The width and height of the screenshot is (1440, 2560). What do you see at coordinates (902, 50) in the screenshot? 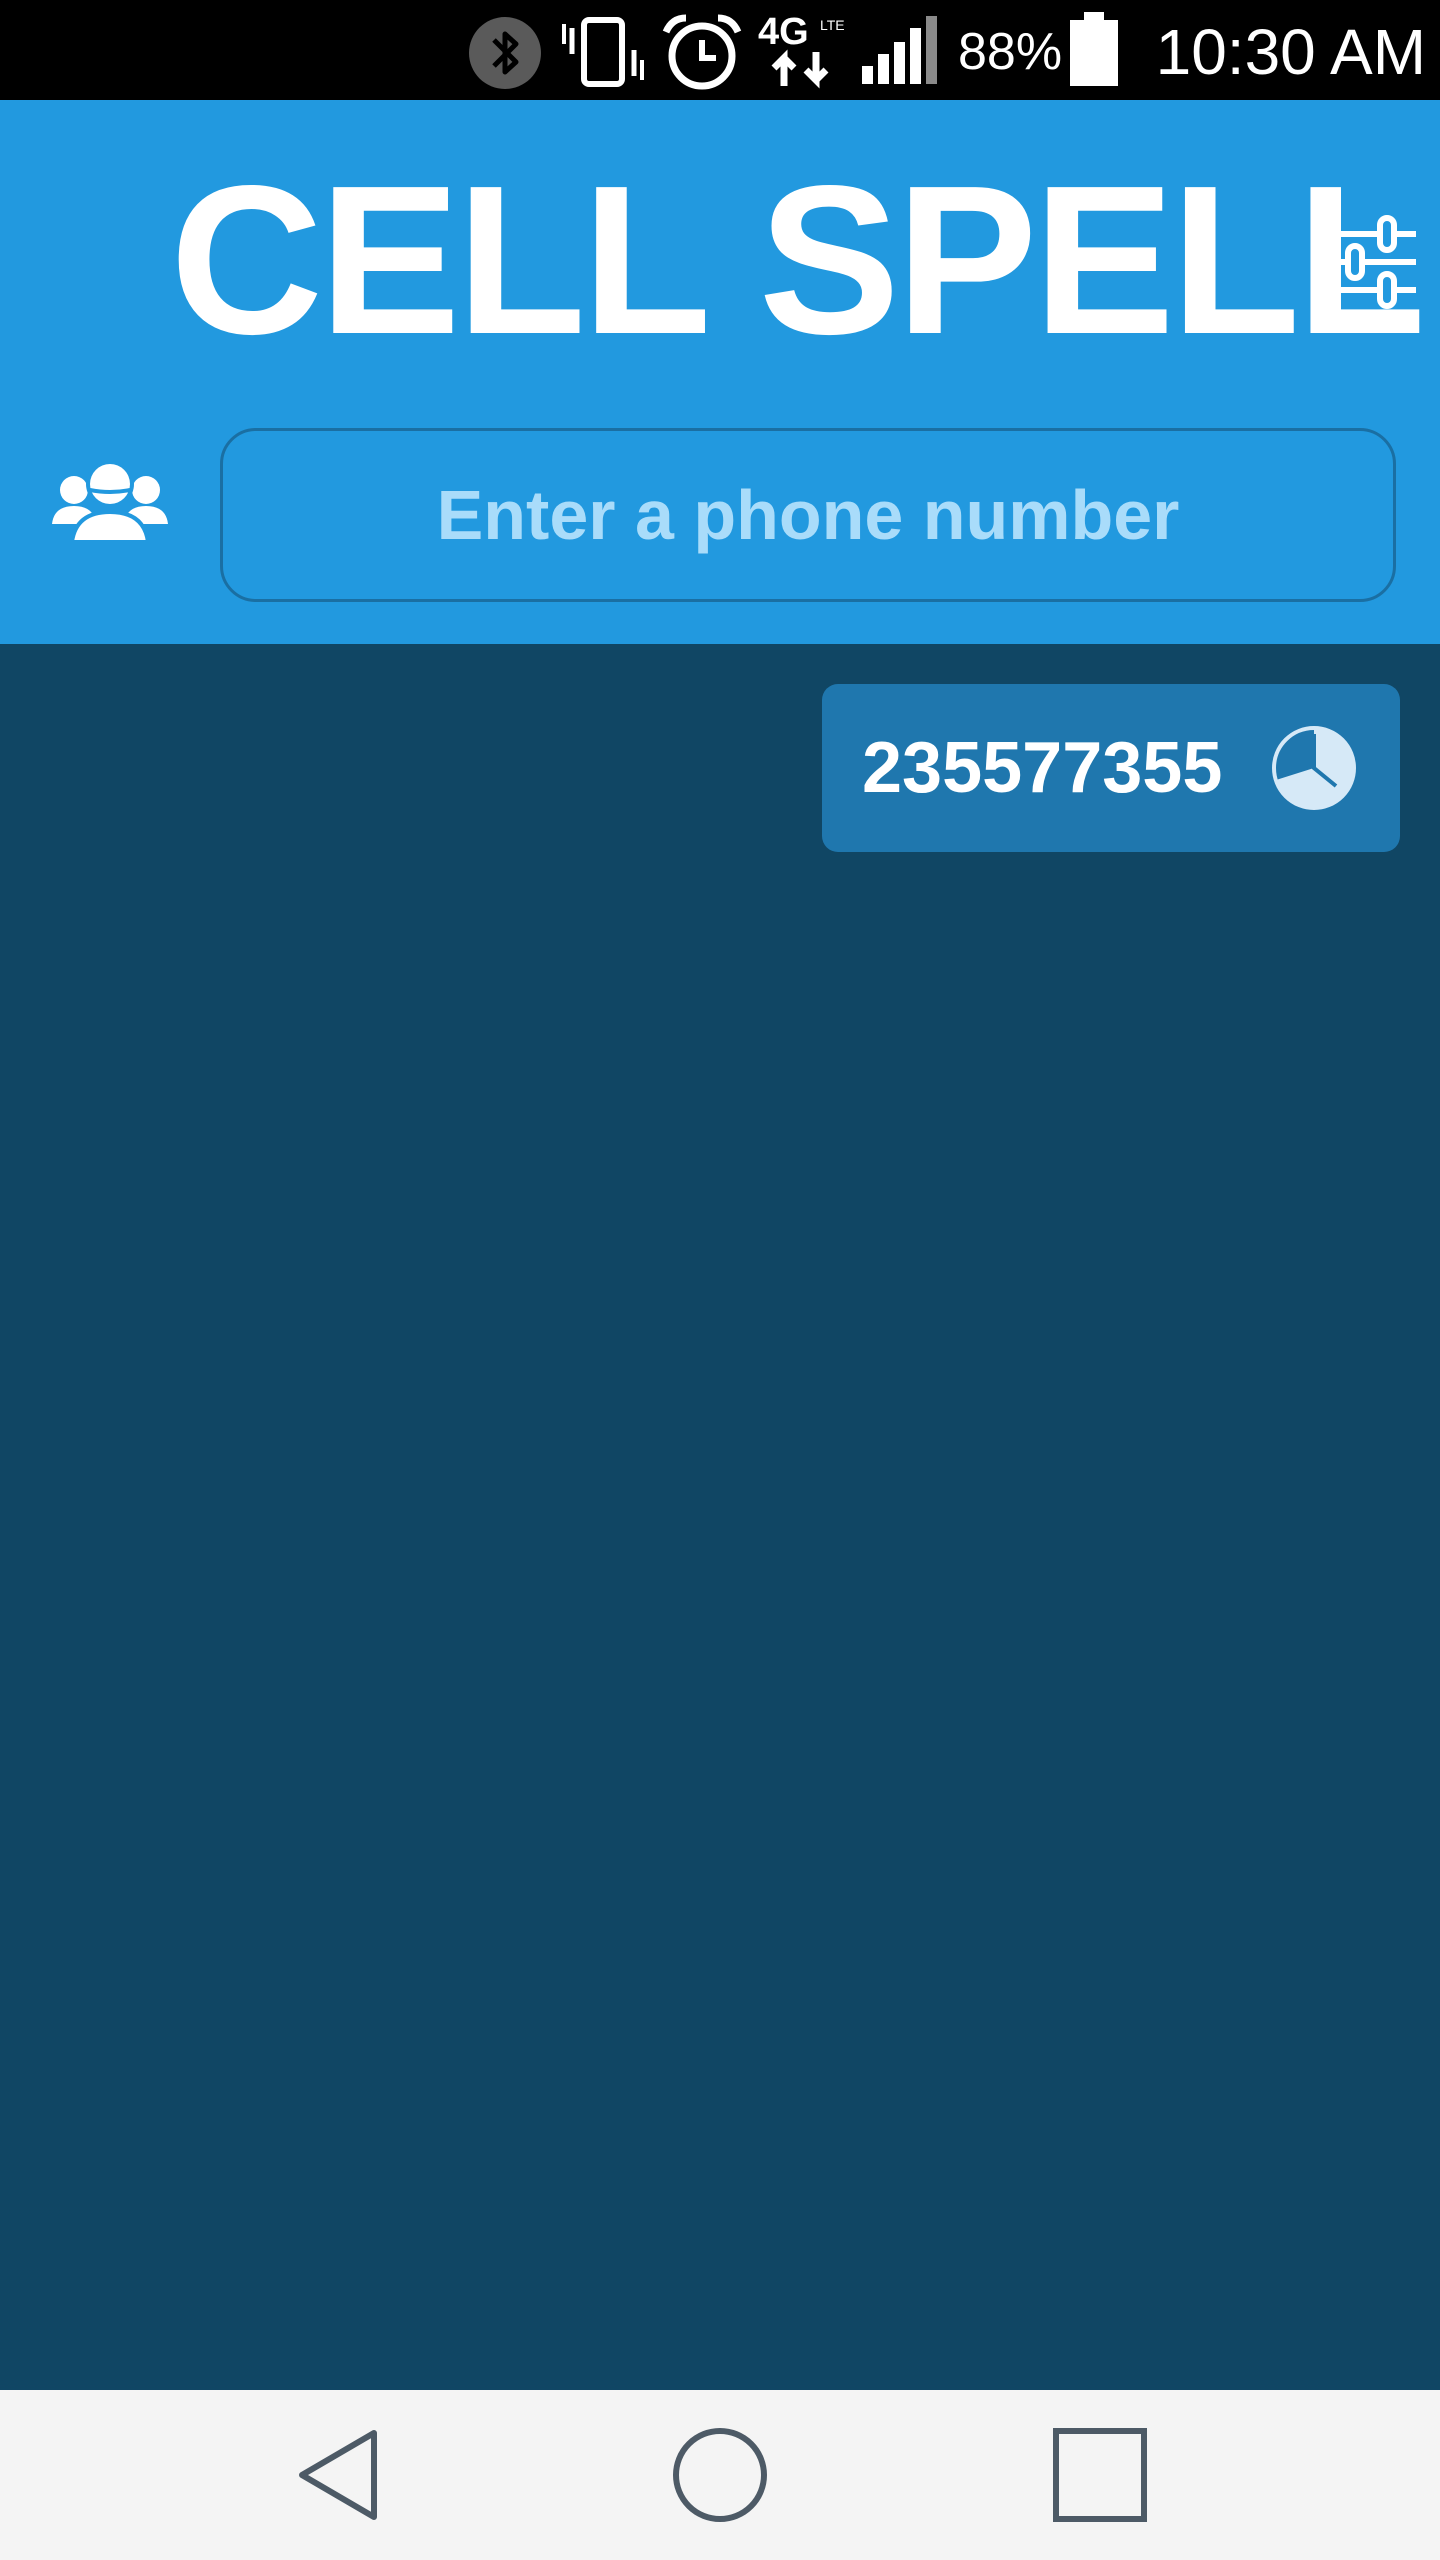
I see `signal-icon` at bounding box center [902, 50].